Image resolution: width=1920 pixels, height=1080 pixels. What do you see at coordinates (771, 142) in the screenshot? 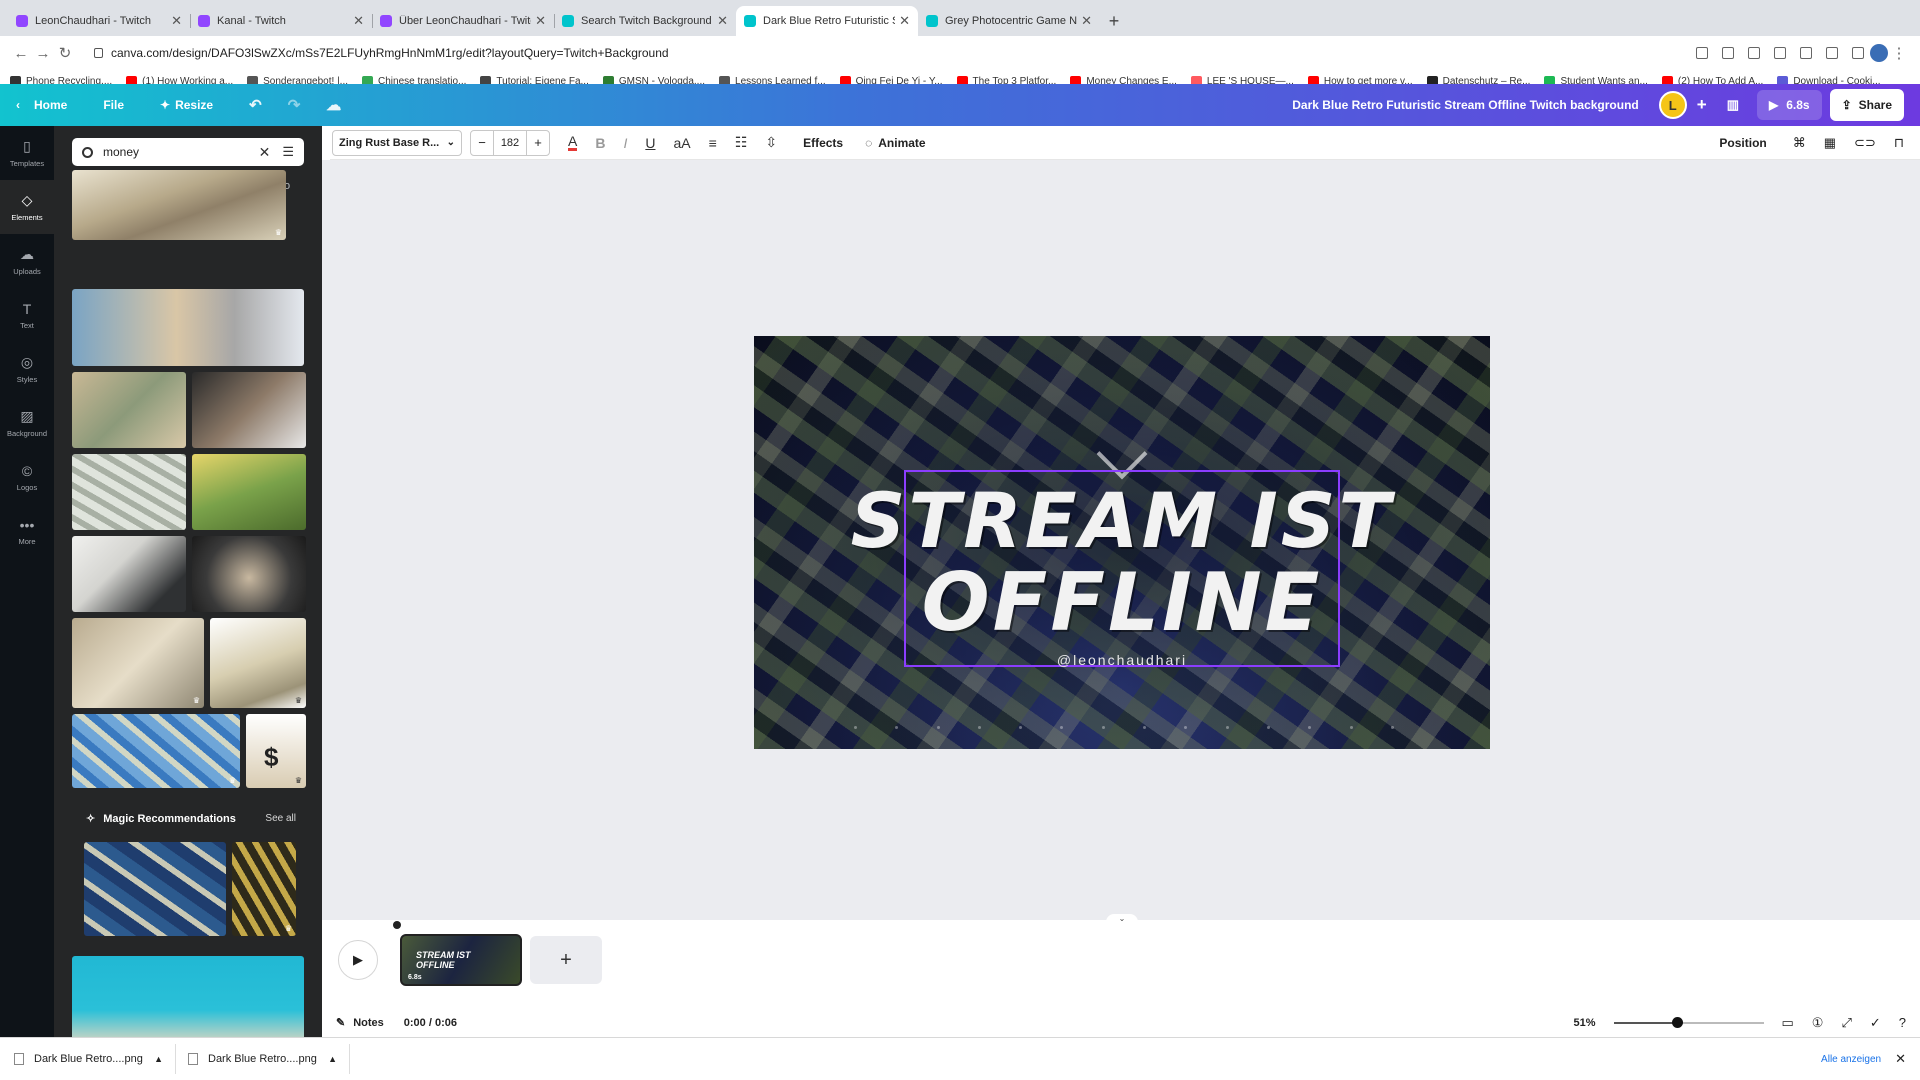
I see `spacing-icon: ⇳` at bounding box center [771, 142].